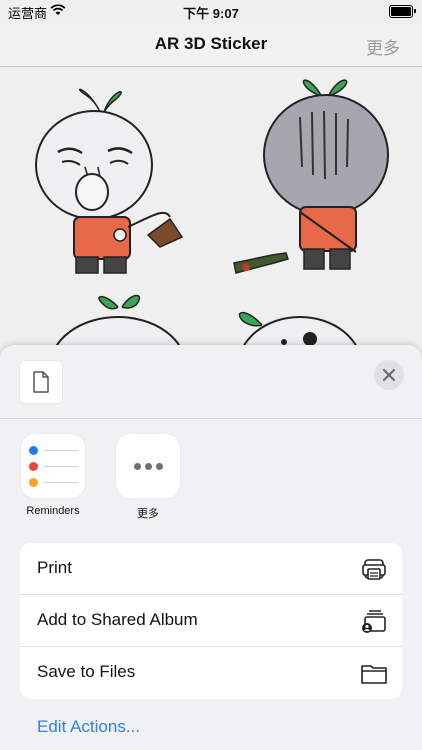 This screenshot has height=750, width=422. What do you see at coordinates (54, 567) in the screenshot?
I see `action-label: Print` at bounding box center [54, 567].